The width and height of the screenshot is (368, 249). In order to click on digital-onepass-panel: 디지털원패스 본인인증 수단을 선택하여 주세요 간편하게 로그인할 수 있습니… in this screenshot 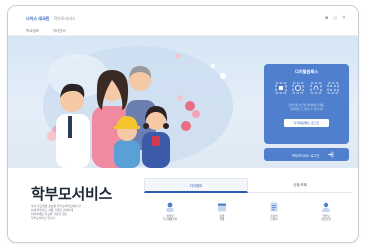, I will do `click(306, 104)`.